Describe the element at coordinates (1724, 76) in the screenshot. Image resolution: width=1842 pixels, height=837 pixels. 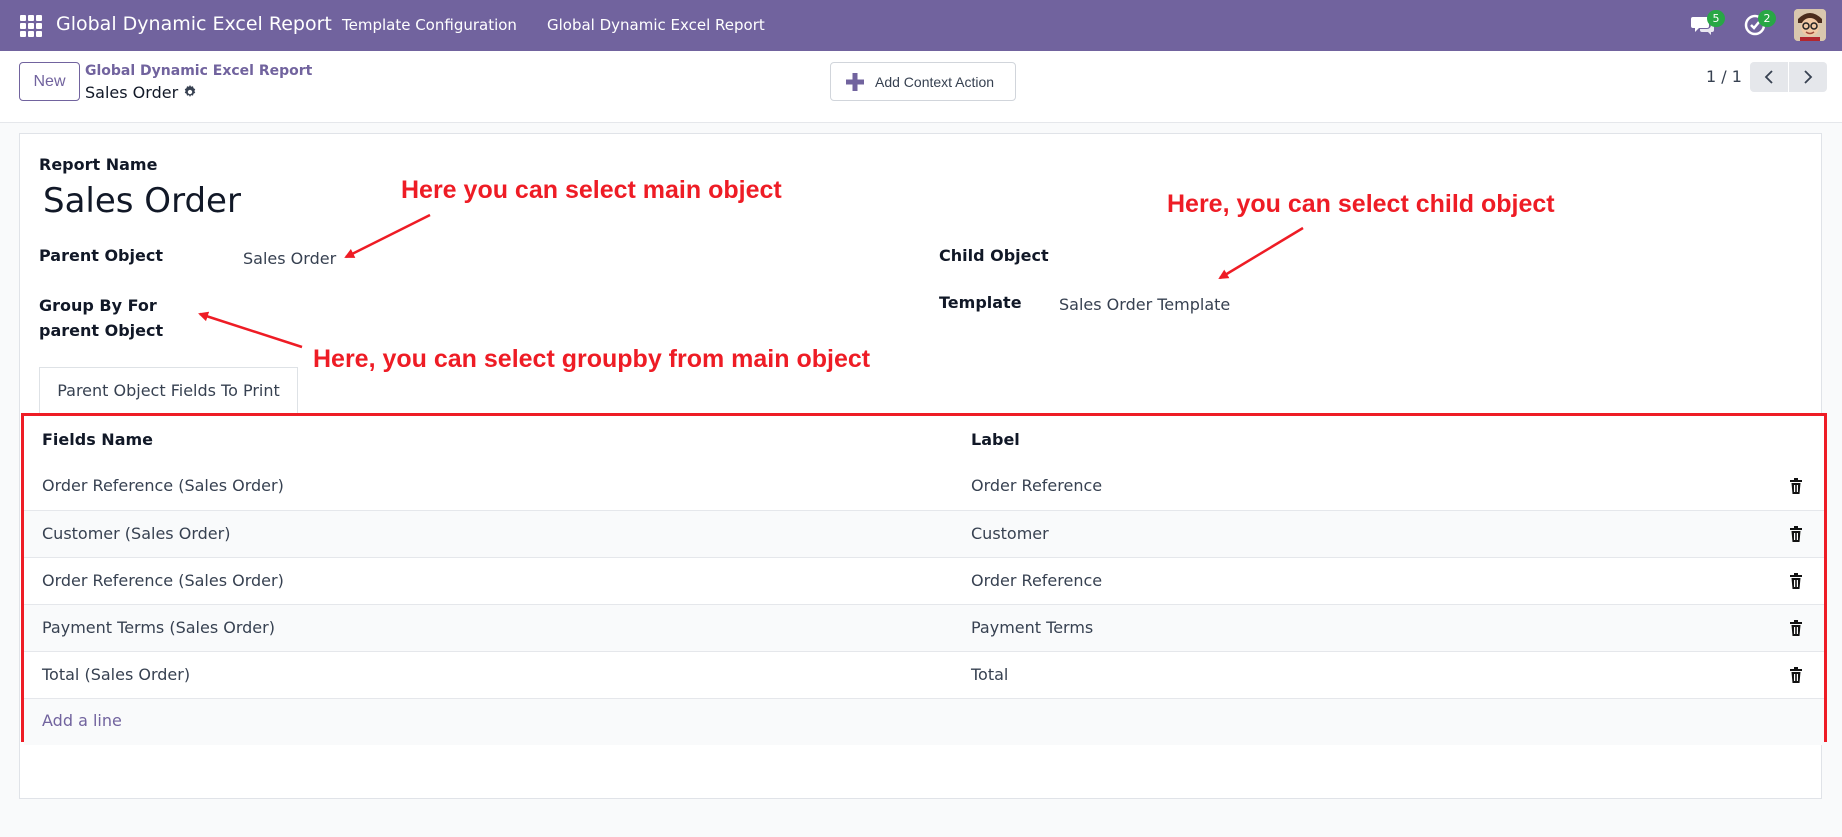
I see `pager-value: 1 / 1` at that location.